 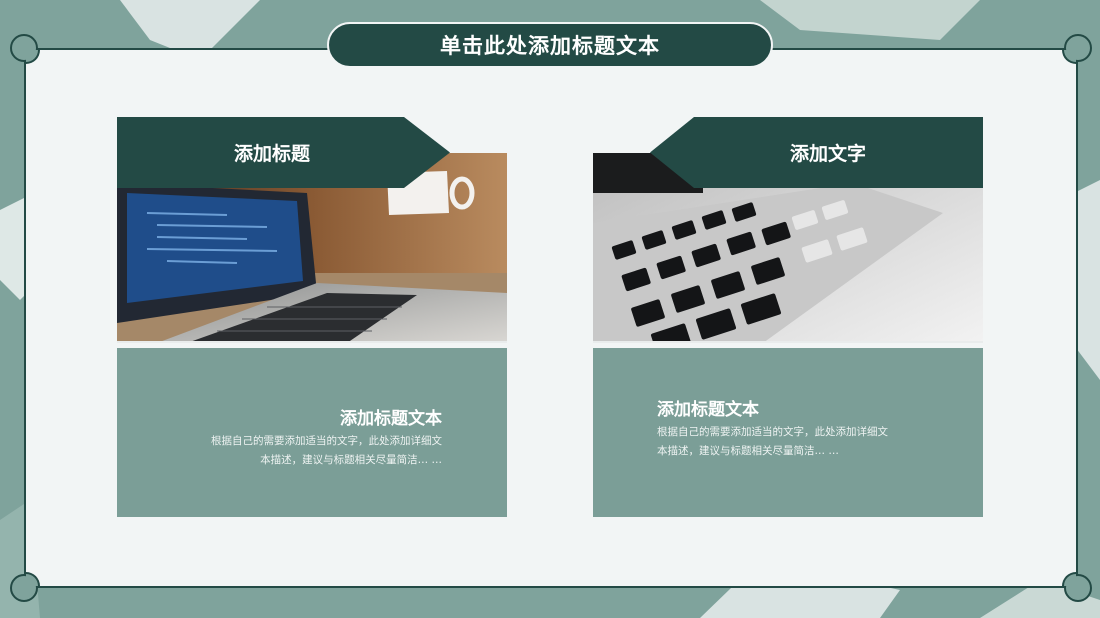 What do you see at coordinates (272, 152) in the screenshot?
I see `card-left-banner-label: 添加标题` at bounding box center [272, 152].